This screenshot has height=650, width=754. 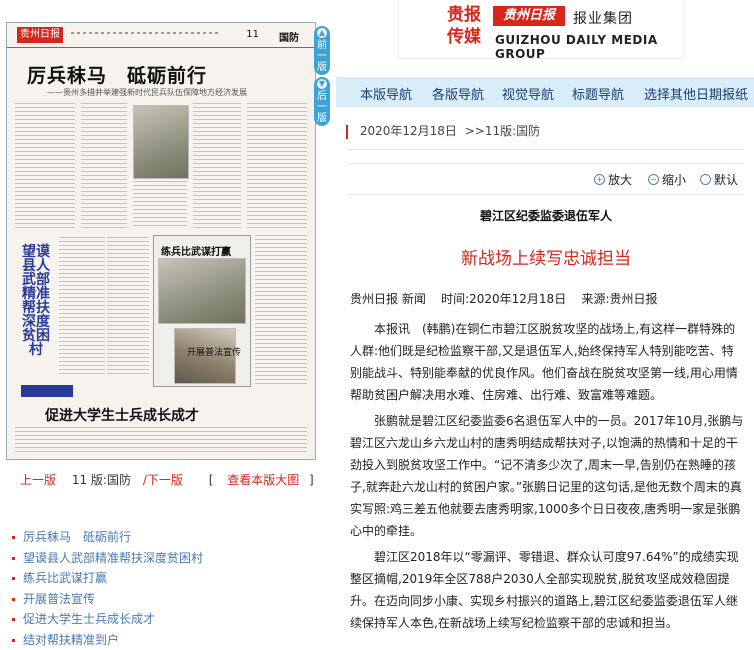 What do you see at coordinates (47, 391) in the screenshot?
I see `paper-bottom-tag` at bounding box center [47, 391].